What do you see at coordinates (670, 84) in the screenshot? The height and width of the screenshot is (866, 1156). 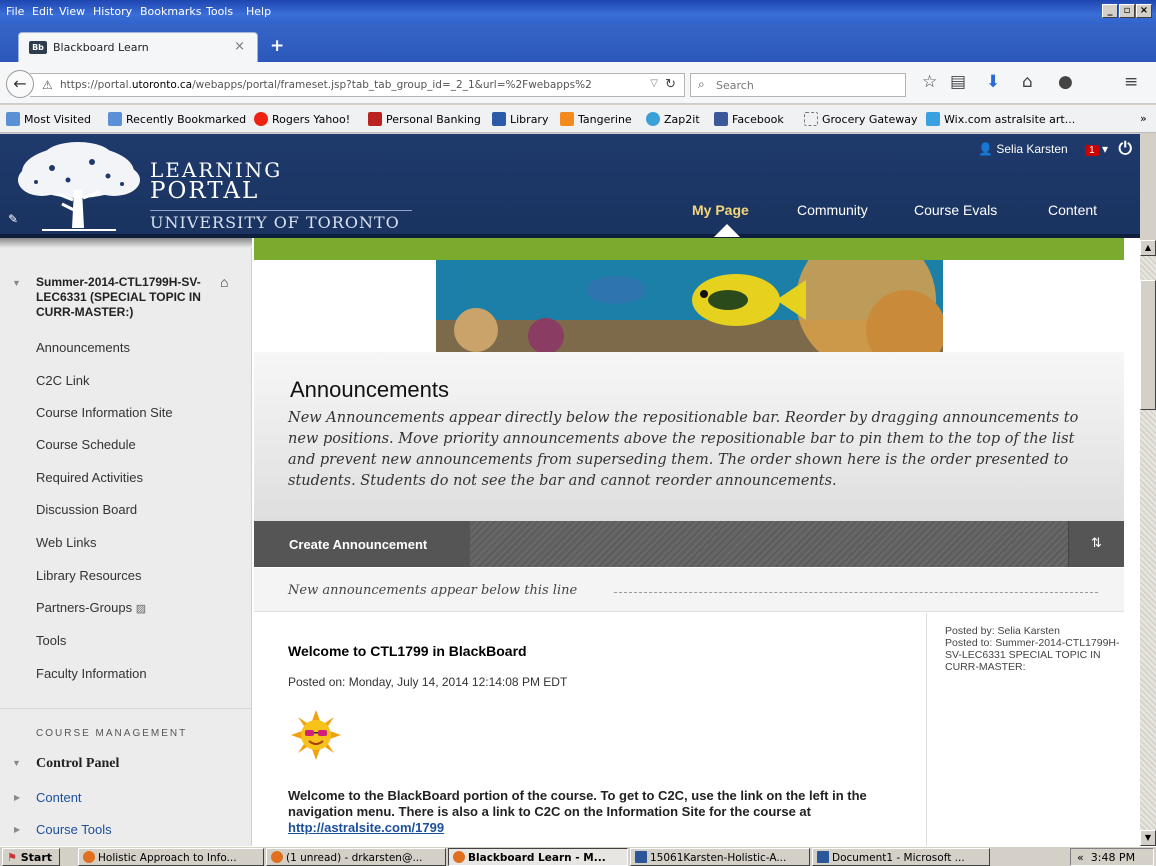 I see `reload-icon: ↻` at bounding box center [670, 84].